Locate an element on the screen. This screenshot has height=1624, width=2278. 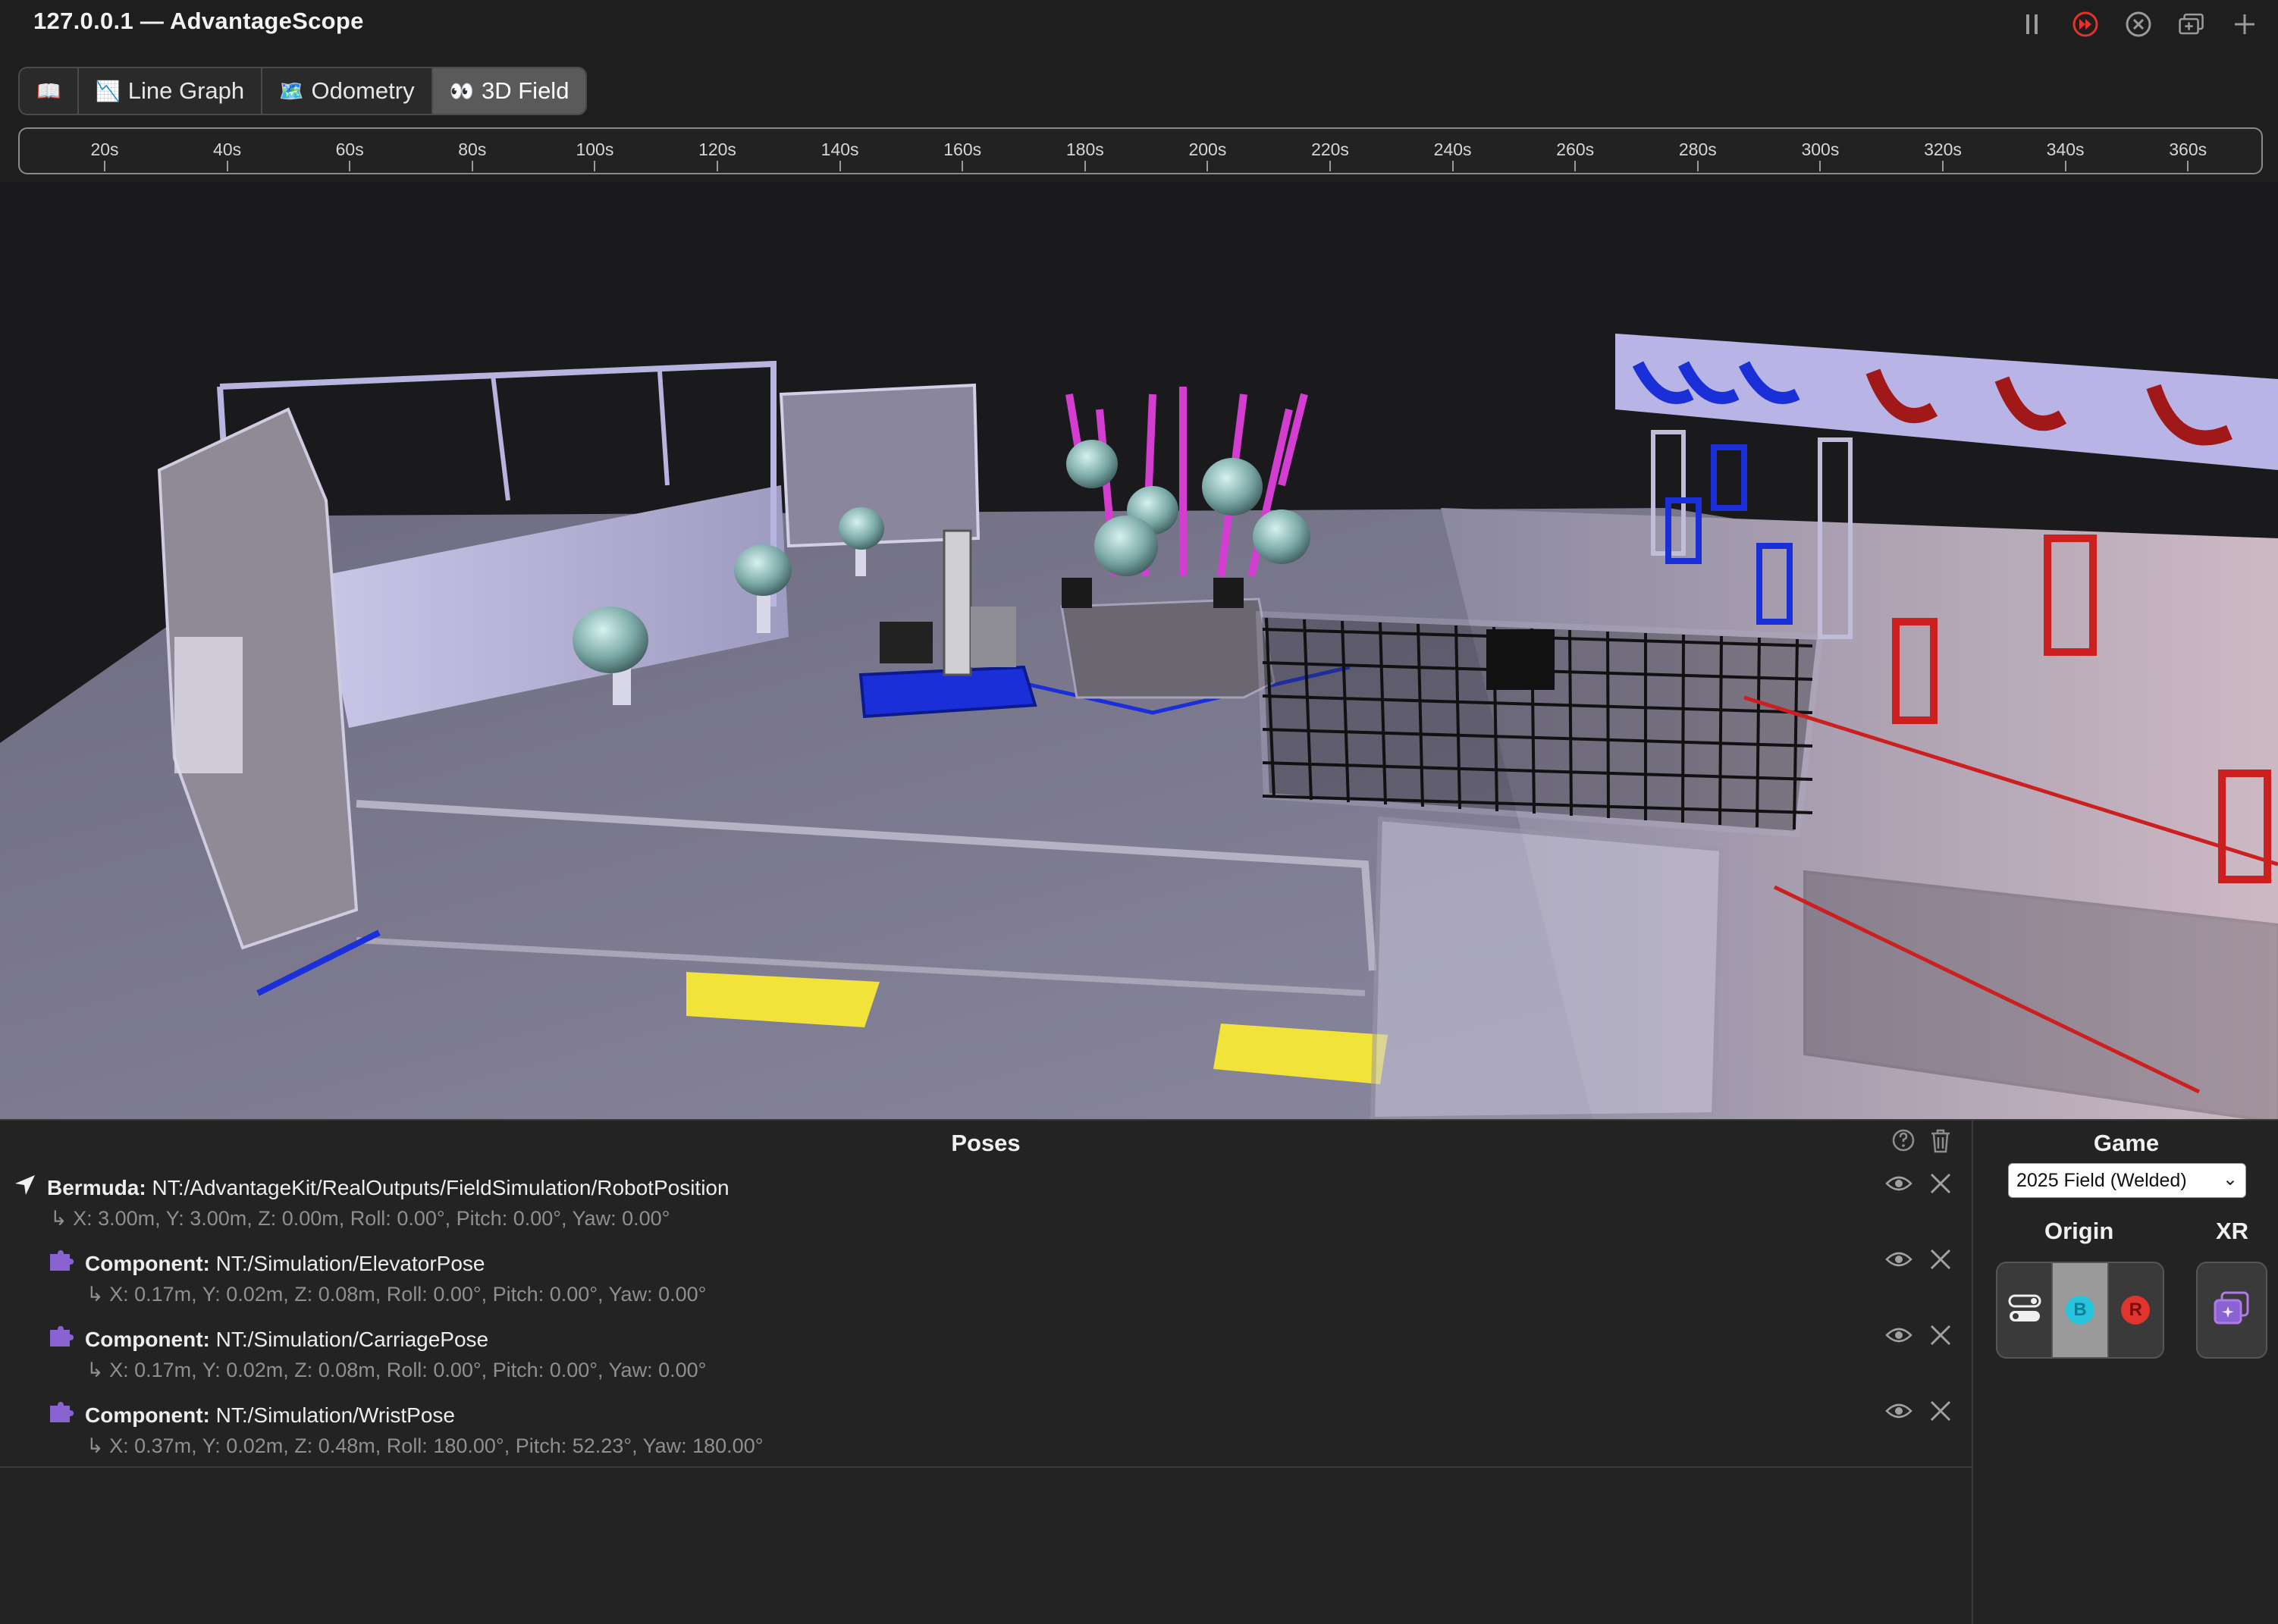
timeline-tick-label: 240s is located at coordinates (1452, 149).